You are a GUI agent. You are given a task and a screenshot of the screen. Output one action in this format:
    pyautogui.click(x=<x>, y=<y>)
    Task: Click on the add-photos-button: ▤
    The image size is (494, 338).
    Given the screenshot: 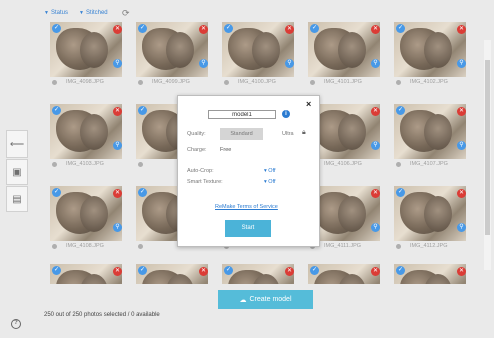 What is the action you would take?
    pyautogui.click(x=17, y=199)
    